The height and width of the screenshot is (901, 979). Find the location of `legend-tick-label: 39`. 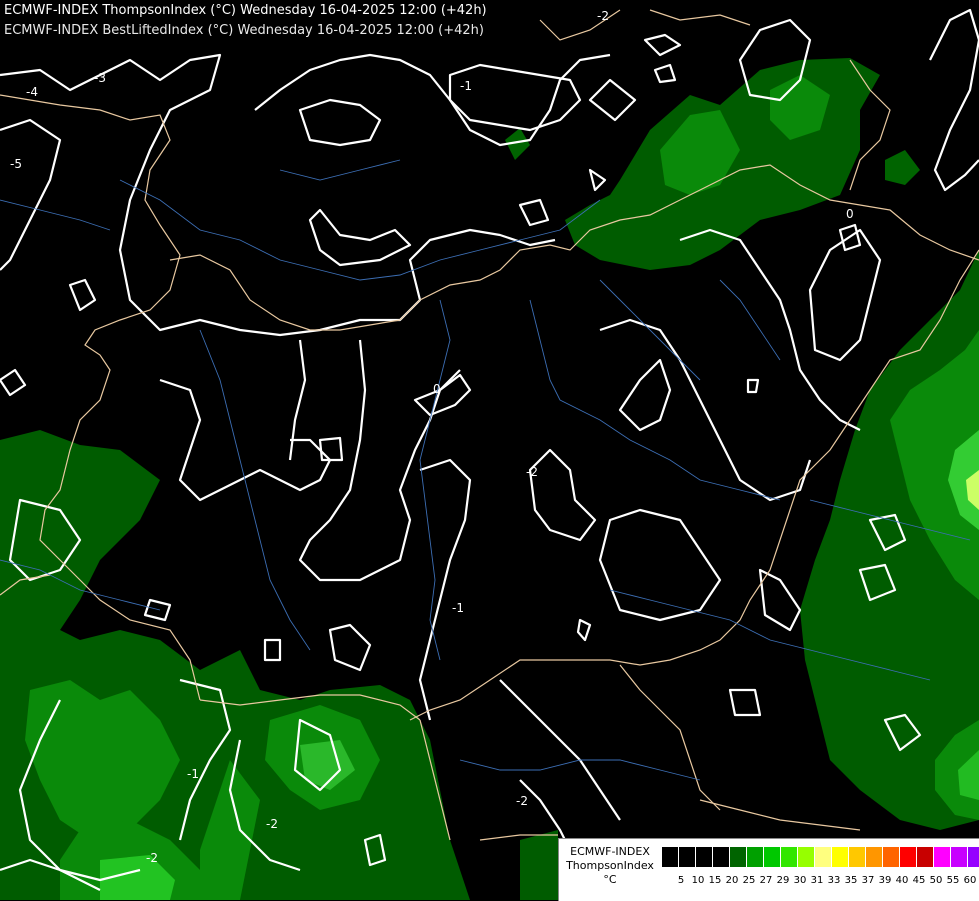

legend-tick-label: 39 is located at coordinates (885, 880).